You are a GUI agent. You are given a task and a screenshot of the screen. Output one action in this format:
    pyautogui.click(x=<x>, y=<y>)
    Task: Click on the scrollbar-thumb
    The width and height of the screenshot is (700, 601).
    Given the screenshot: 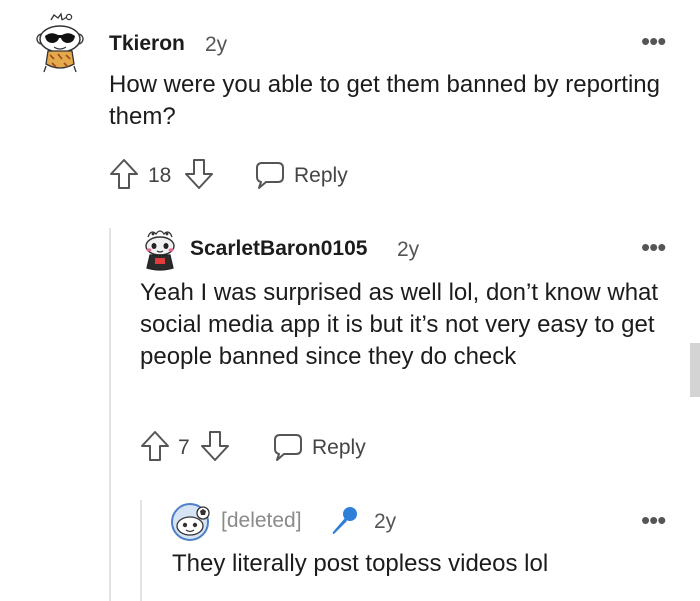 What is the action you would take?
    pyautogui.click(x=695, y=370)
    